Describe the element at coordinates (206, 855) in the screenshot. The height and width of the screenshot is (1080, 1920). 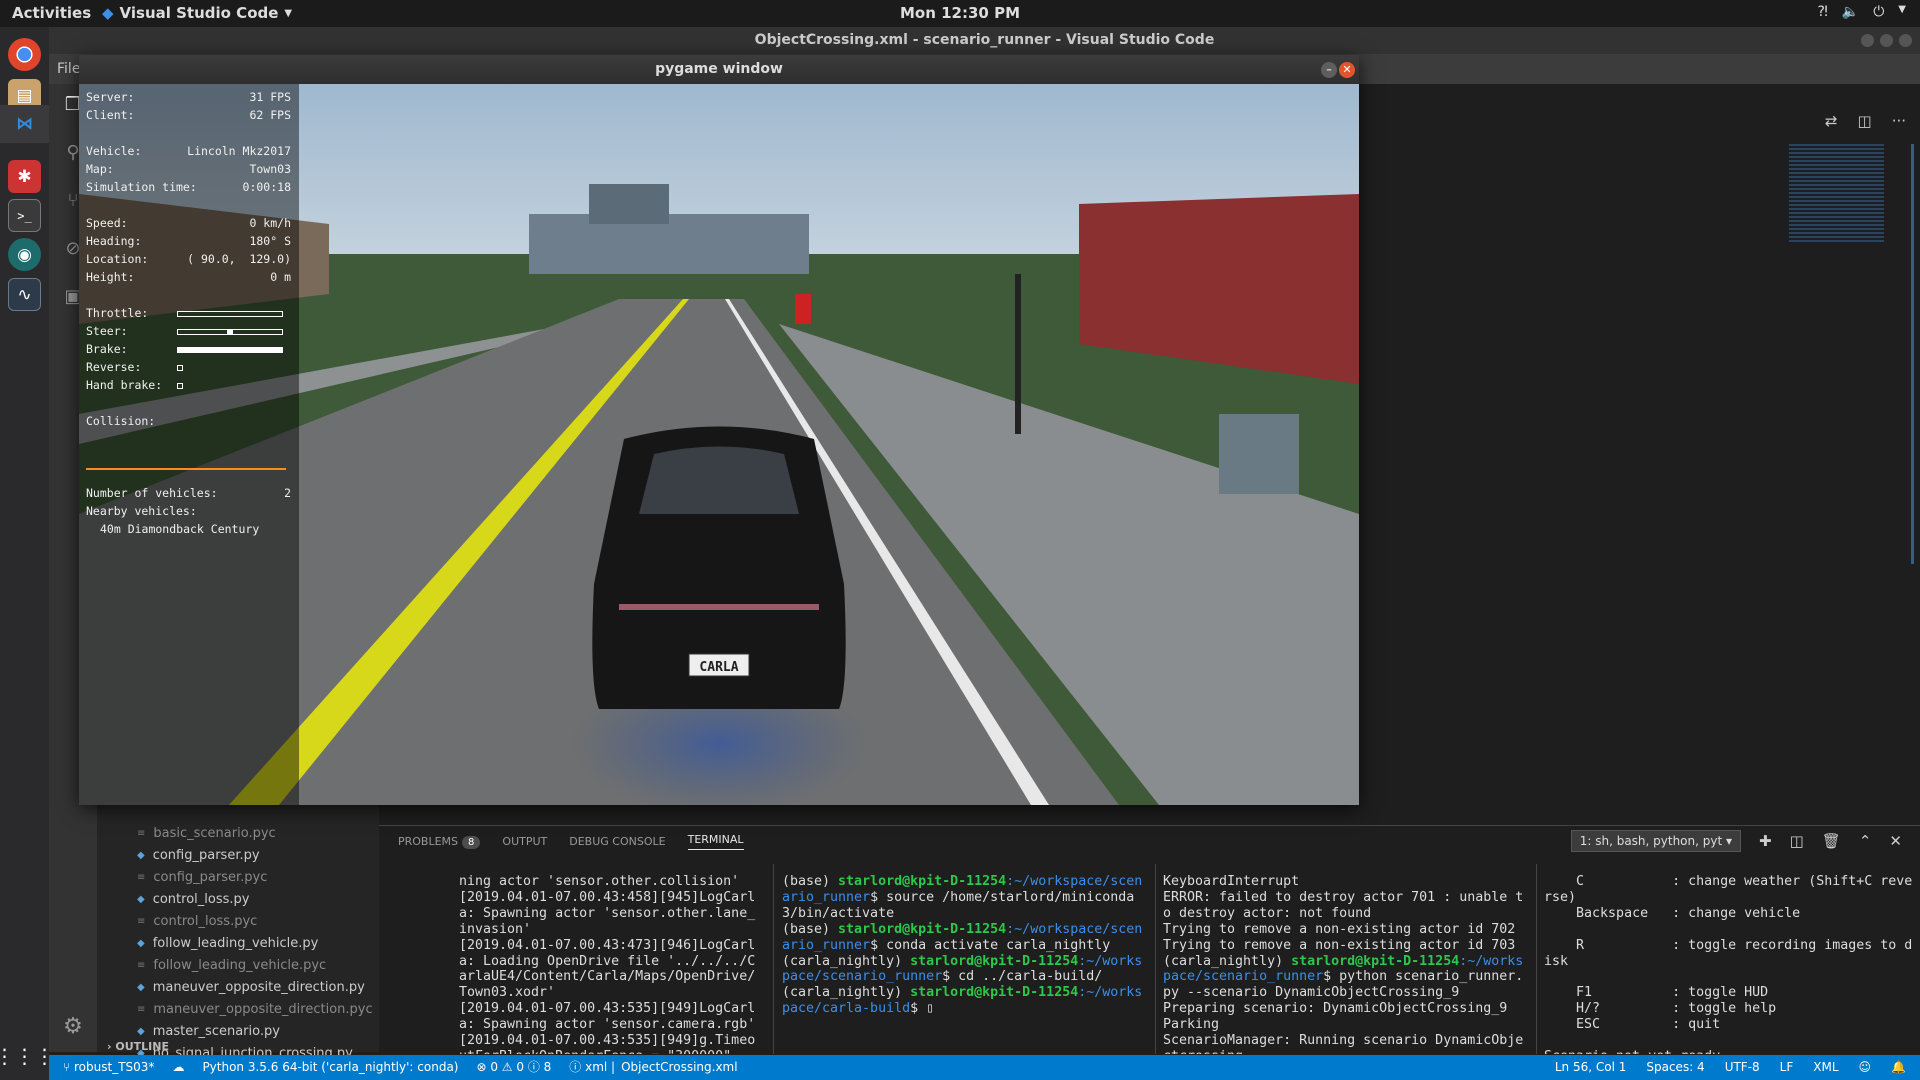
I see `file-name: config_parser.py` at that location.